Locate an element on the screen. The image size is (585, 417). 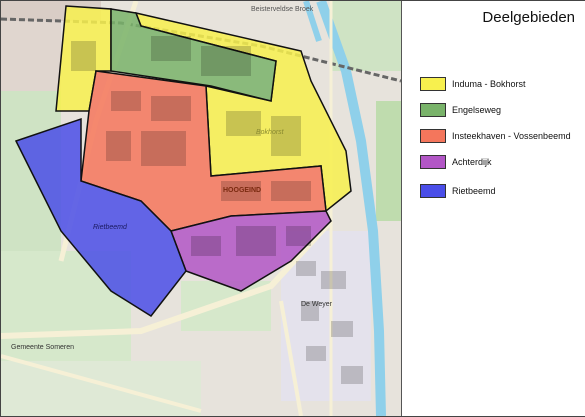
map-label-hoogeind: HOOGEIND is located at coordinates (242, 190).